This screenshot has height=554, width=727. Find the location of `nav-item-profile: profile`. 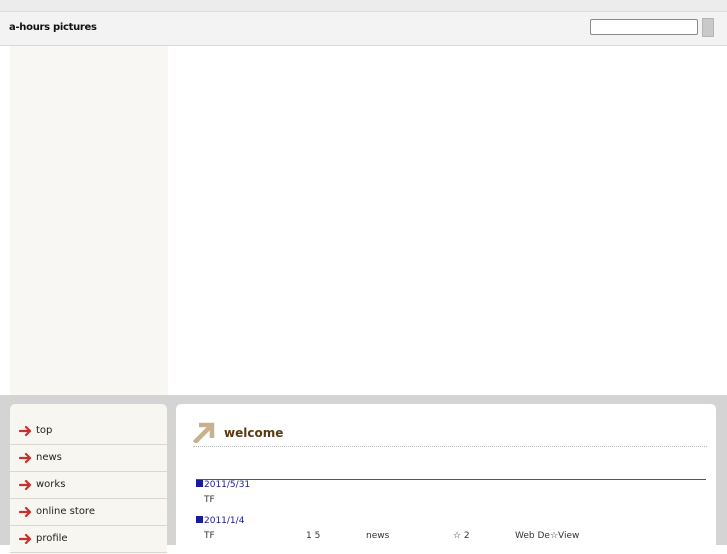

nav-item-profile: profile is located at coordinates (88, 539).